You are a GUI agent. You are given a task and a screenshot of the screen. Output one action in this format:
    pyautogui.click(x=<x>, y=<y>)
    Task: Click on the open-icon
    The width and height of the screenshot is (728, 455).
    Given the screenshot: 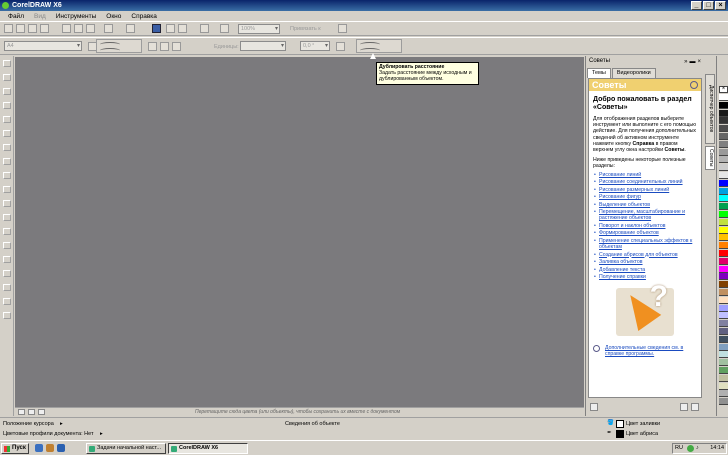 What is the action you would take?
    pyautogui.click(x=20, y=28)
    